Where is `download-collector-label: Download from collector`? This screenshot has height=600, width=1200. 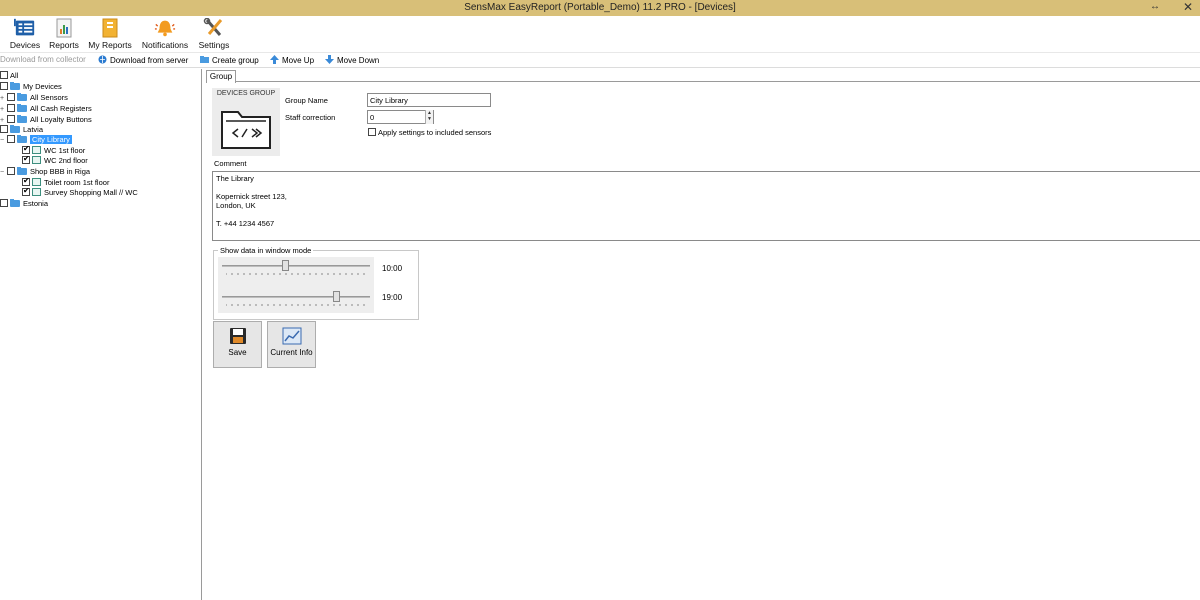
download-collector-label: Download from collector is located at coordinates (43, 59).